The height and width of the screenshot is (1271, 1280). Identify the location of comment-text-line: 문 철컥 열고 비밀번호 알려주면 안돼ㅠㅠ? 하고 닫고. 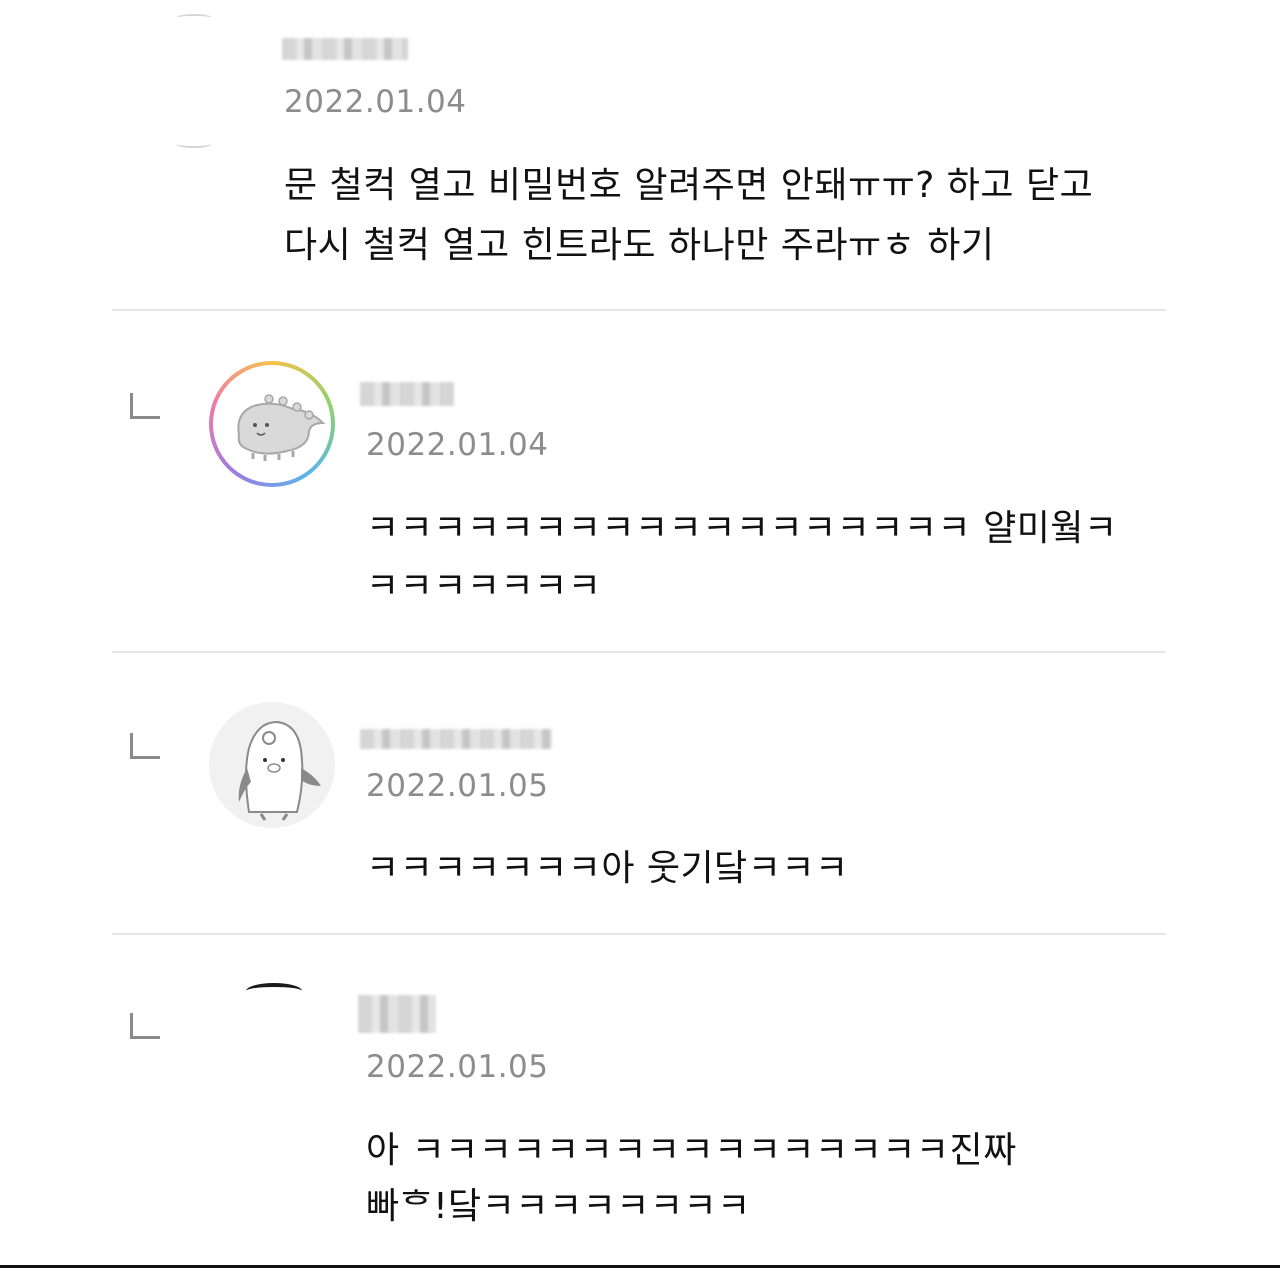
(689, 185).